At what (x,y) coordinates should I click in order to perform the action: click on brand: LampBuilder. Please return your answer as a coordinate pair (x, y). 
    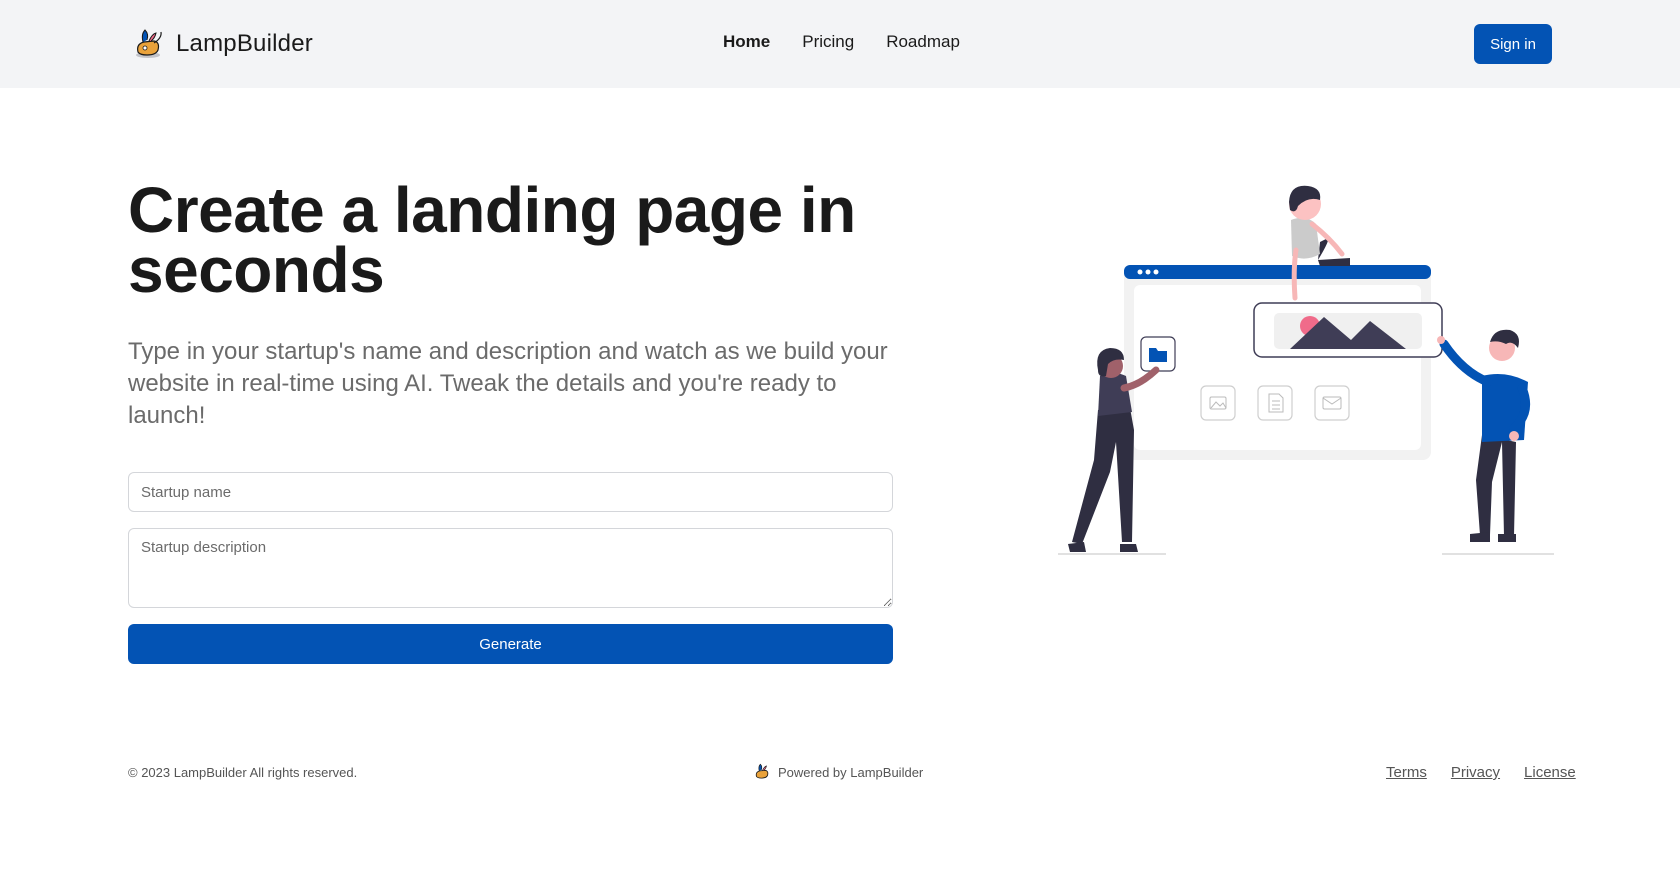
    Looking at the image, I should click on (221, 44).